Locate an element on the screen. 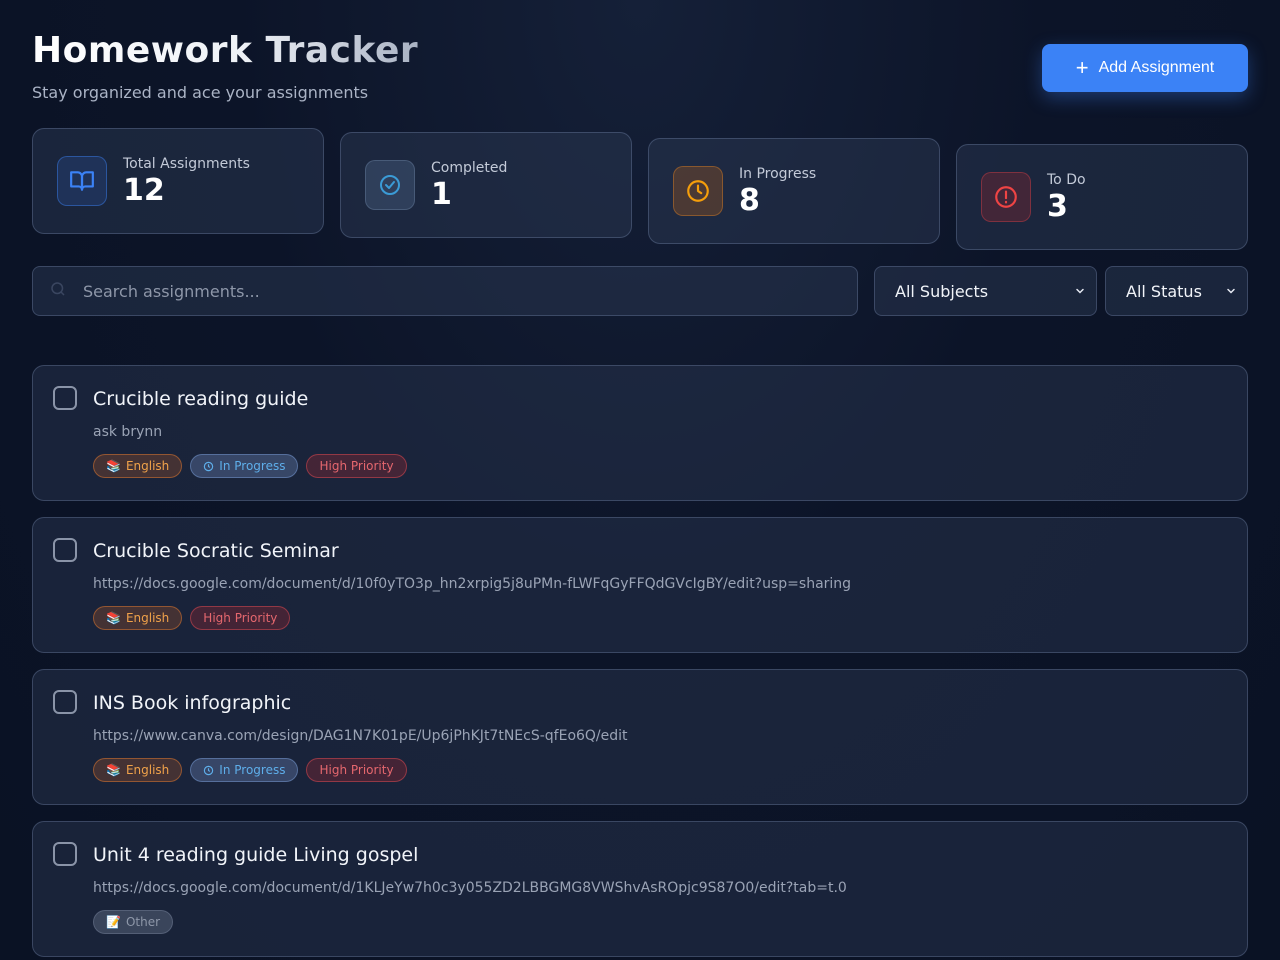 Image resolution: width=1280 pixels, height=960 pixels. add-assignment-button: + Add Assignment is located at coordinates (1145, 68).